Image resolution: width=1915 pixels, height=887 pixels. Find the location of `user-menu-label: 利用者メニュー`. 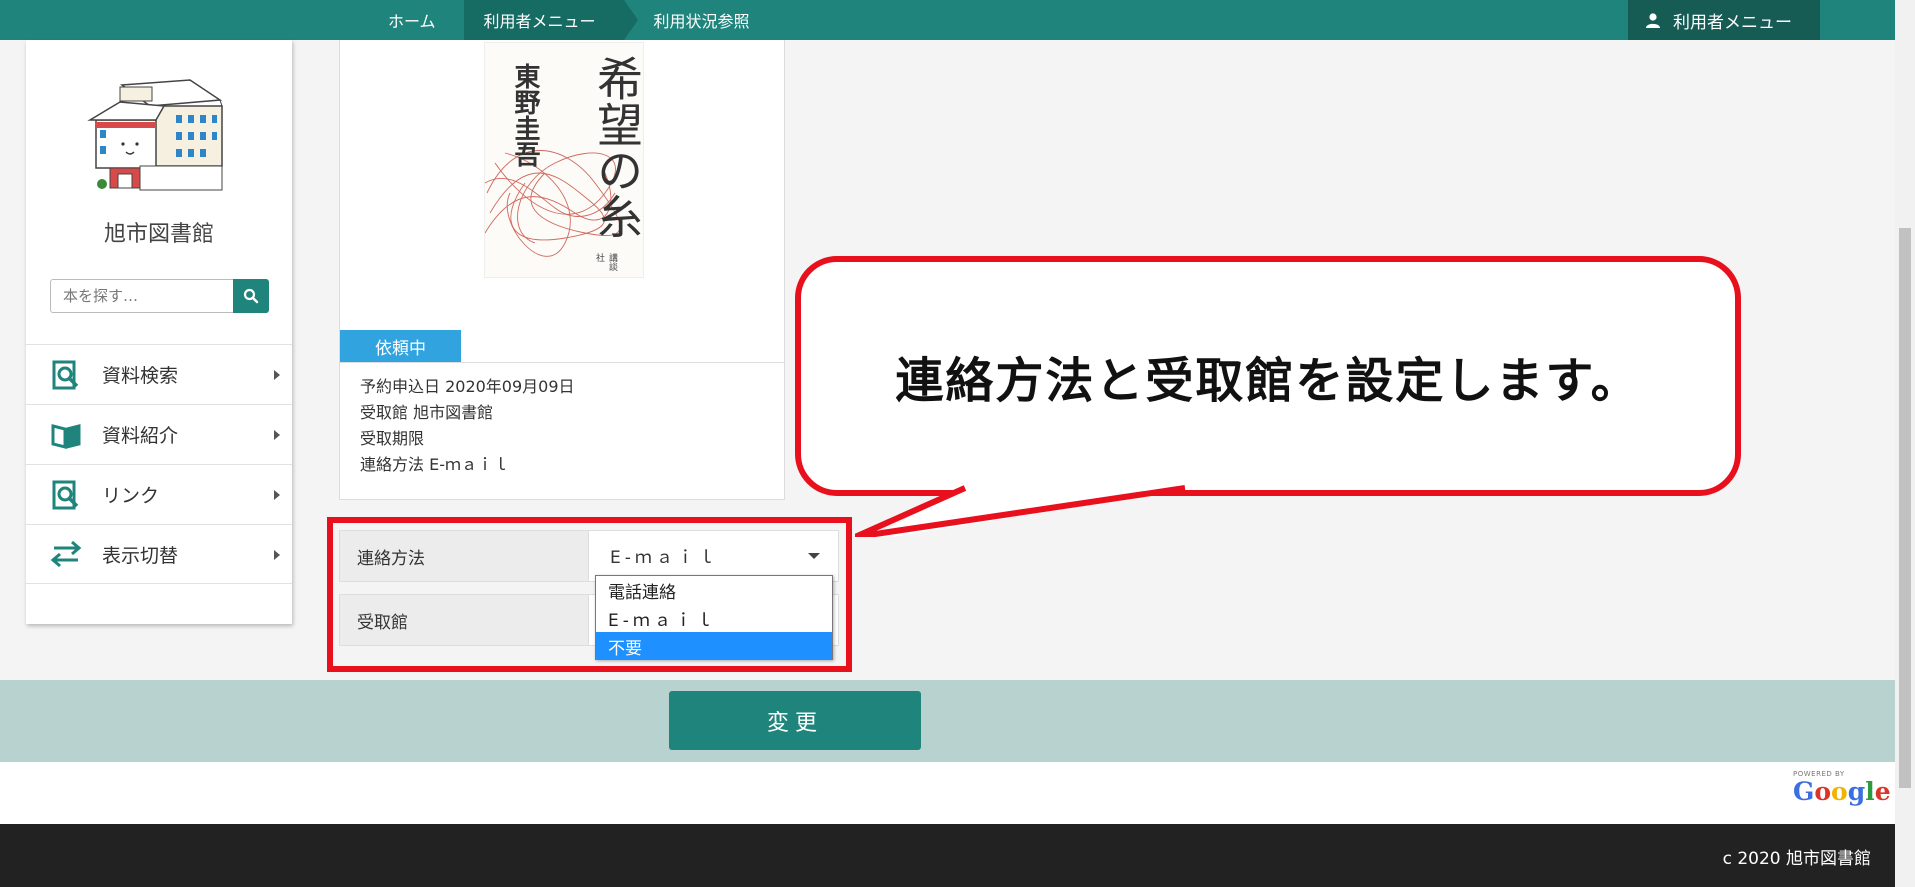

user-menu-label: 利用者メニュー is located at coordinates (1732, 22).